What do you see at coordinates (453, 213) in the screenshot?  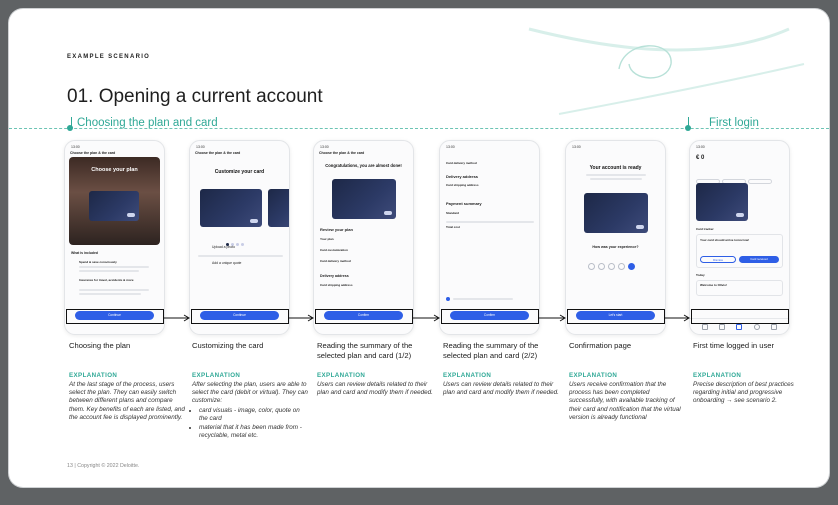 I see `summary-row: Standard` at bounding box center [453, 213].